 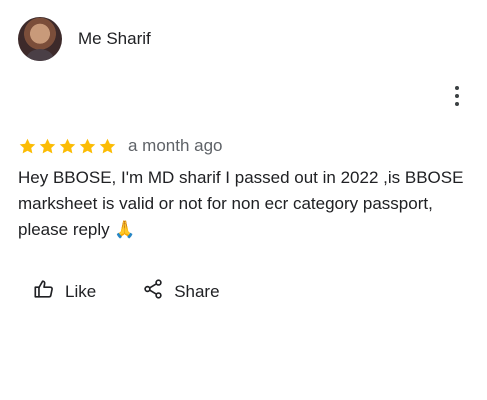 What do you see at coordinates (126, 291) in the screenshot?
I see `review-actions: Like Share` at bounding box center [126, 291].